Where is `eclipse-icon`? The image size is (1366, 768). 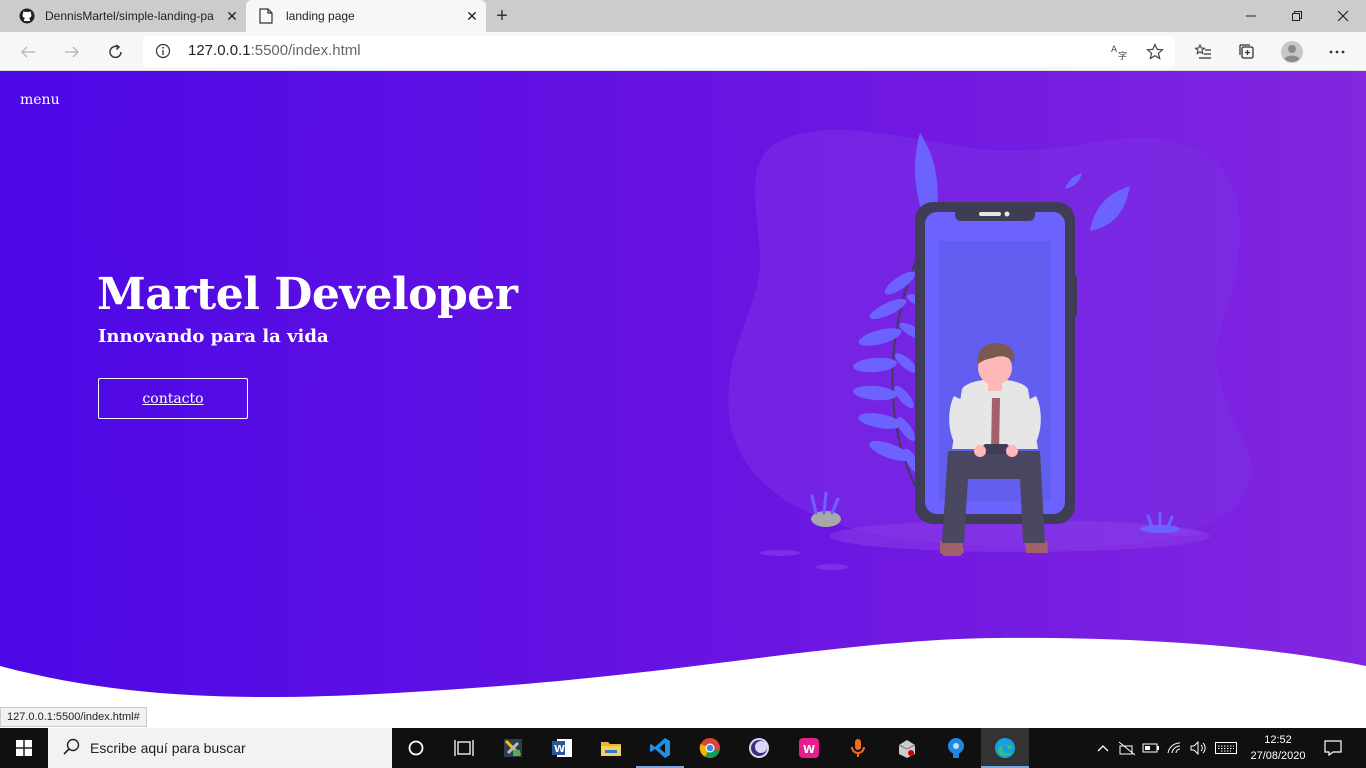
eclipse-icon is located at coordinates (759, 748).